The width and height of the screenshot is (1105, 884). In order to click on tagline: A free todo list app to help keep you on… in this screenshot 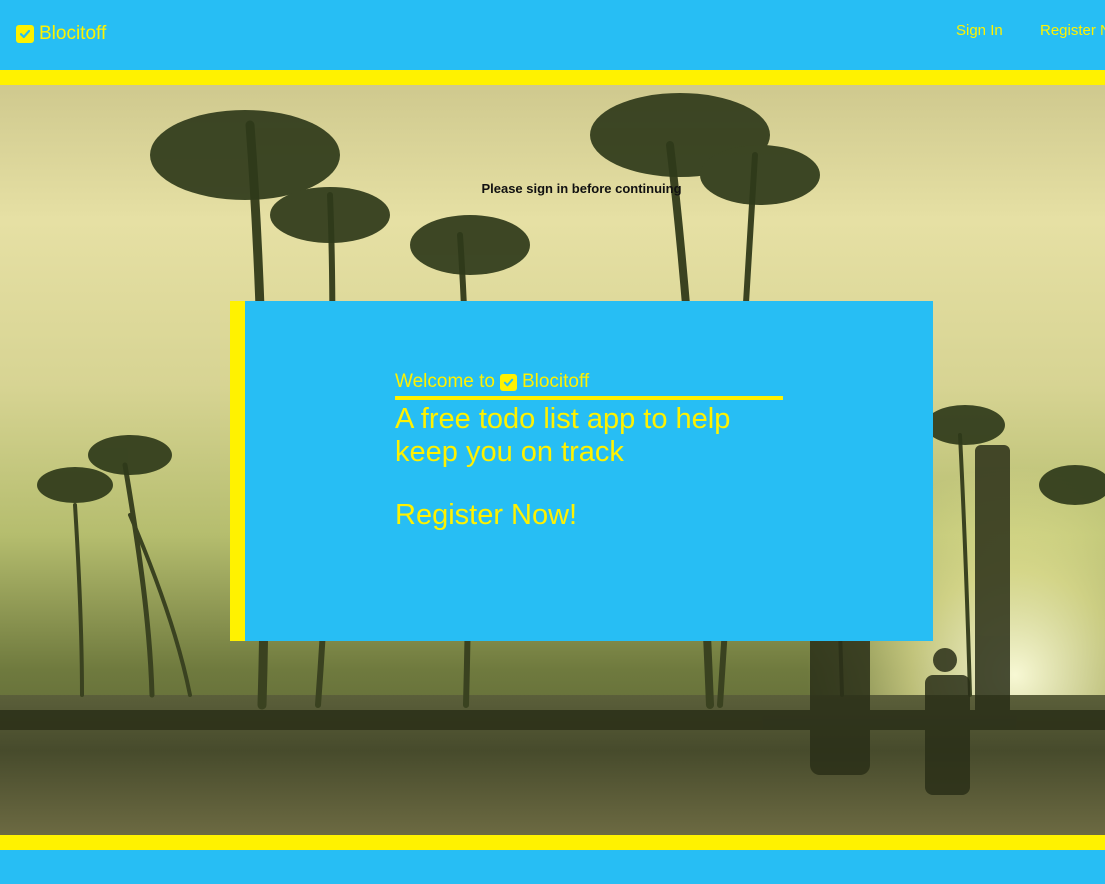, I will do `click(563, 435)`.